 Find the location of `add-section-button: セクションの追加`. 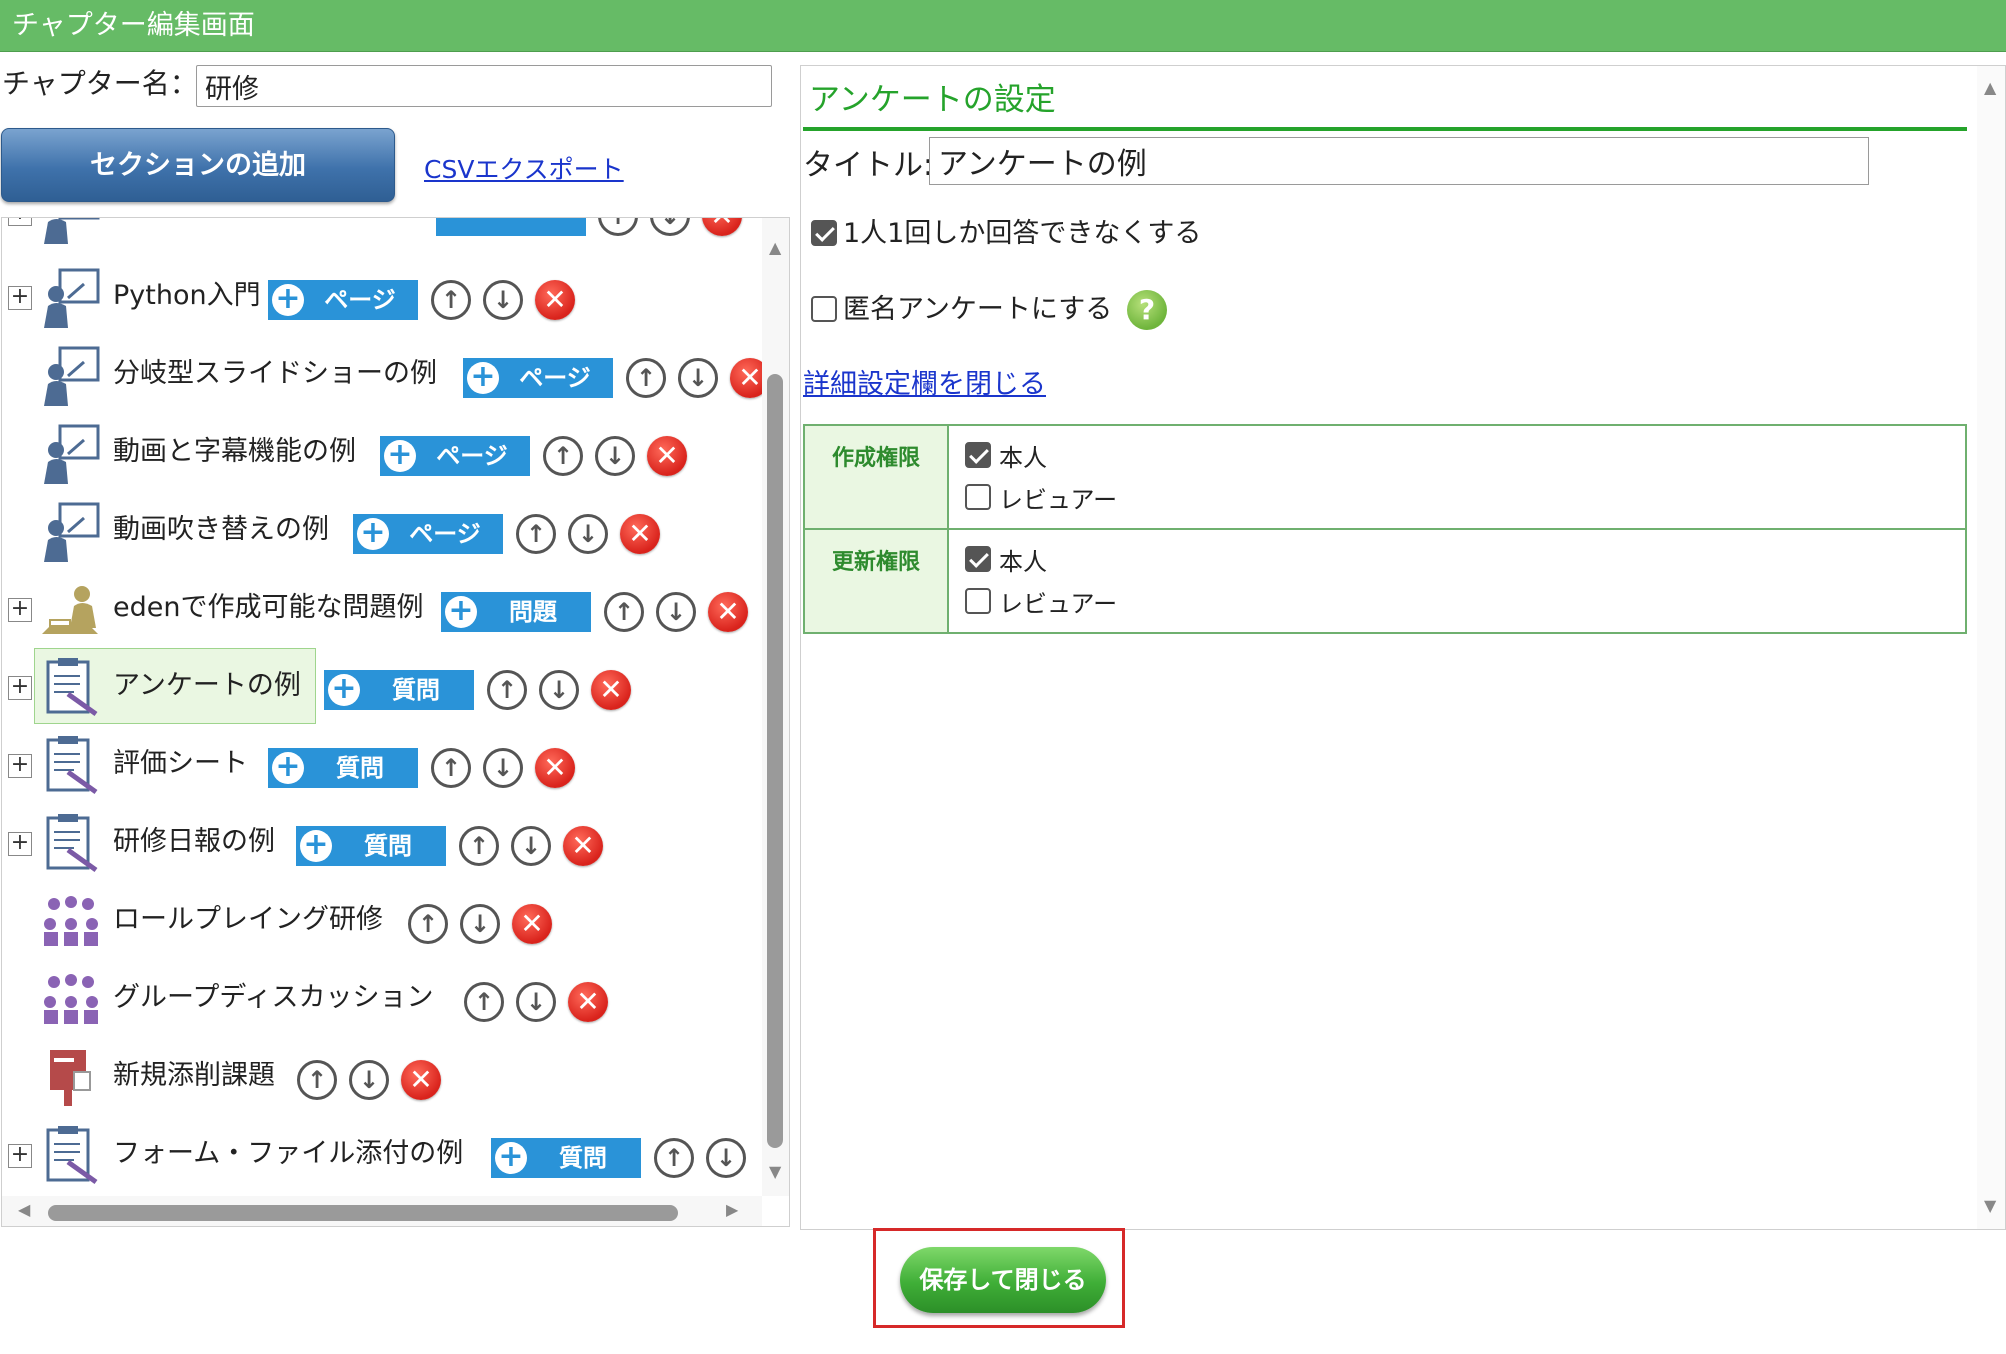

add-section-button: セクションの追加 is located at coordinates (198, 165).